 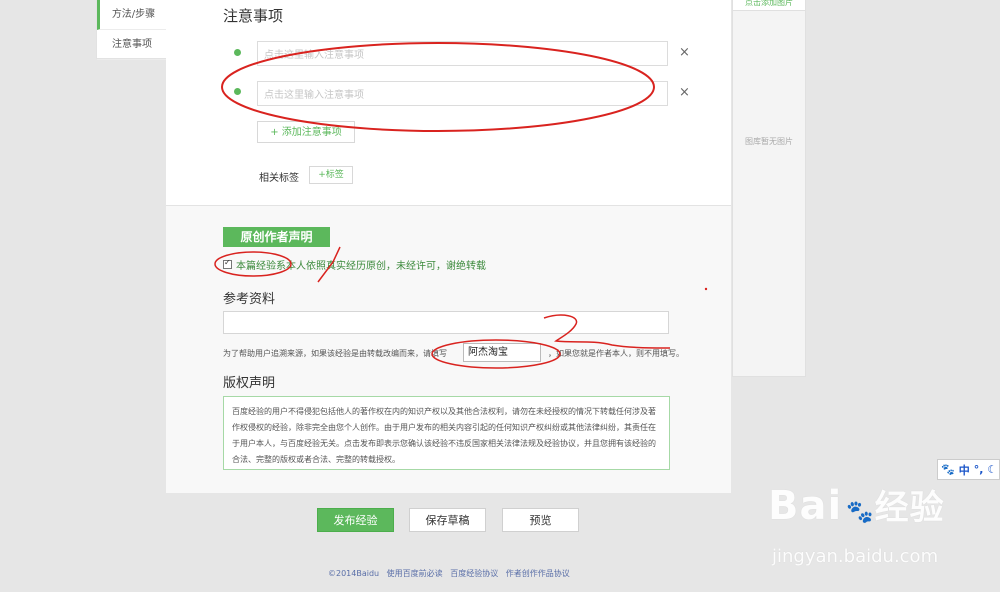 What do you see at coordinates (276, 237) in the screenshot?
I see `original-author-badge: 原创作者声明` at bounding box center [276, 237].